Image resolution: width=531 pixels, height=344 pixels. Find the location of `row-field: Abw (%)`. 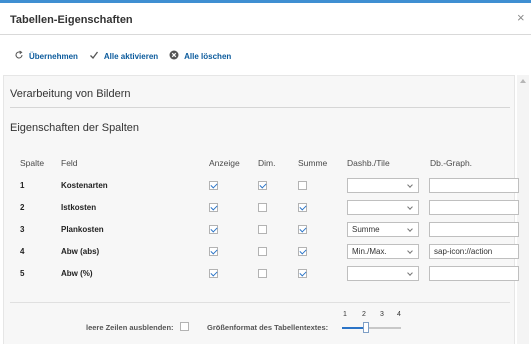

row-field: Abw (%) is located at coordinates (77, 273).